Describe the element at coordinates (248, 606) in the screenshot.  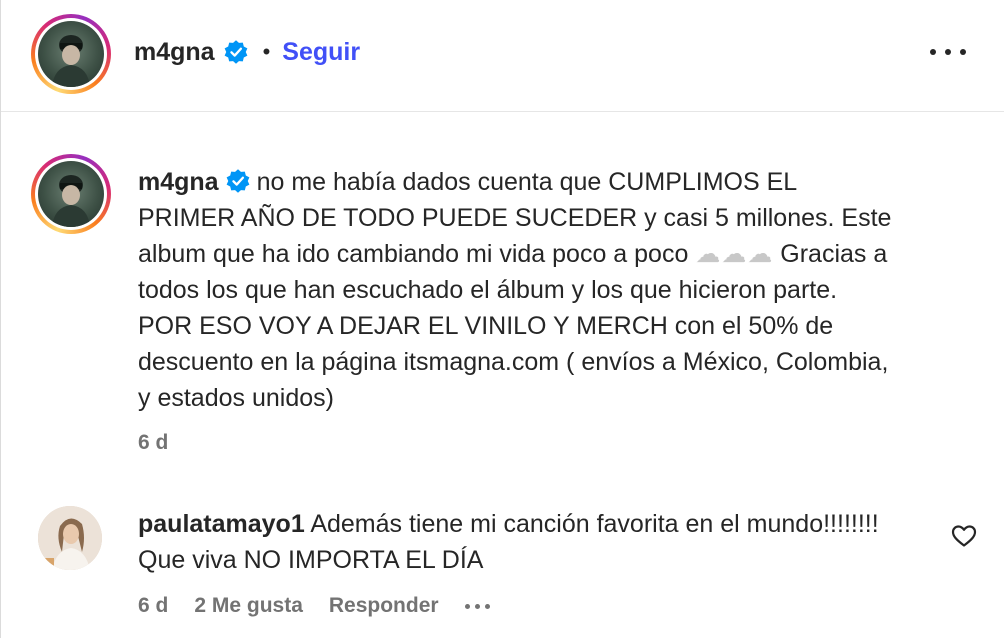
I see `likes-count-link: 2 Me gusta` at that location.